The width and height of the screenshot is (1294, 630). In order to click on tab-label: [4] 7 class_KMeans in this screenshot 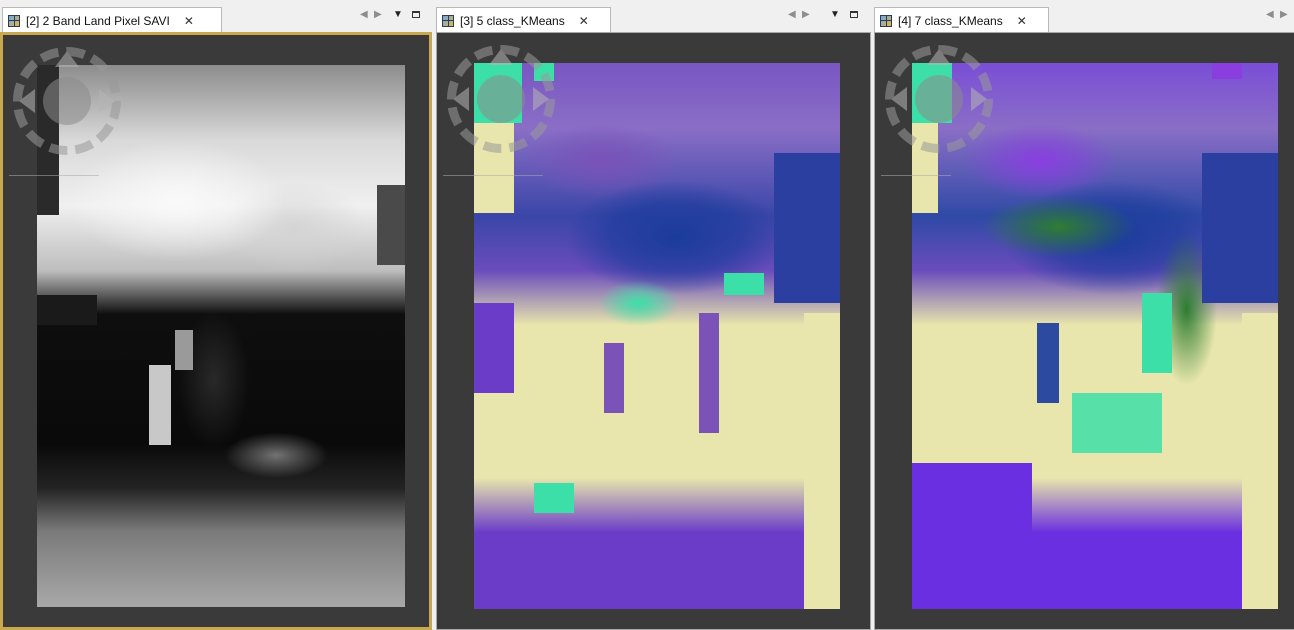, I will do `click(950, 20)`.